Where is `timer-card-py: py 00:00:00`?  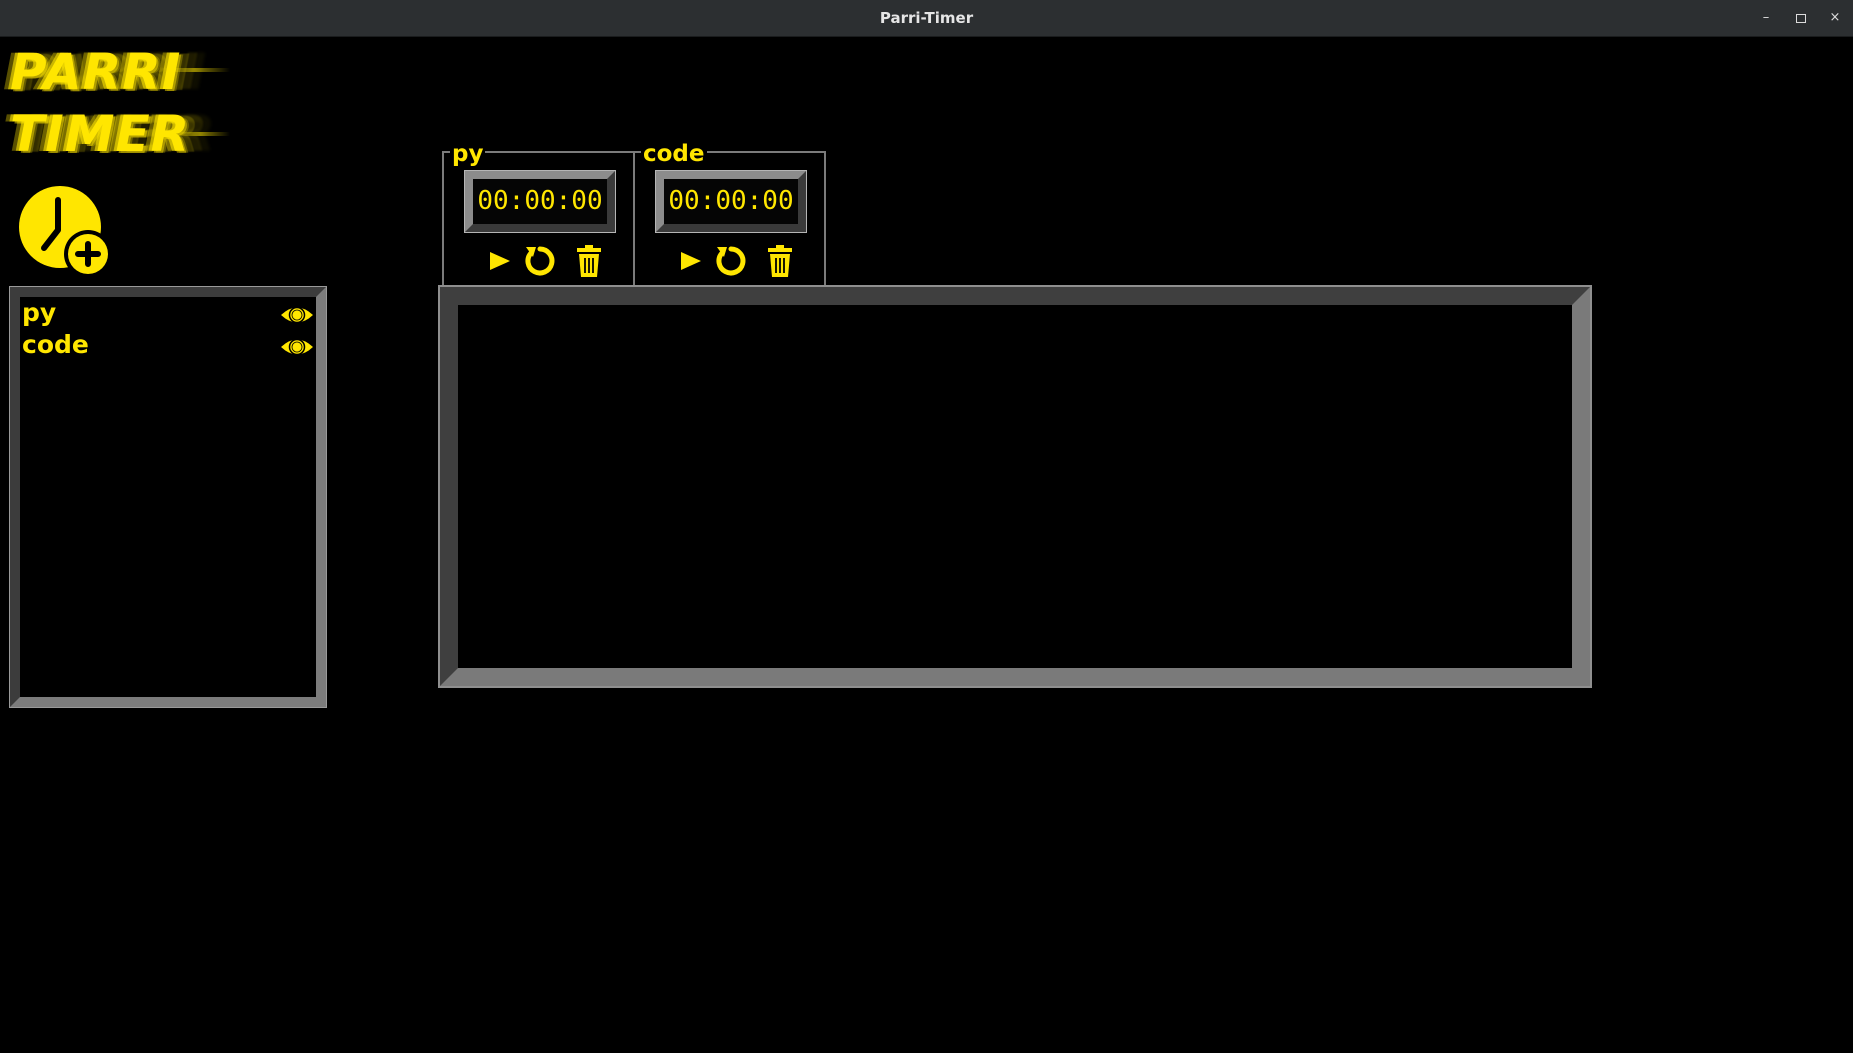 timer-card-py: py 00:00:00 is located at coordinates (538, 214).